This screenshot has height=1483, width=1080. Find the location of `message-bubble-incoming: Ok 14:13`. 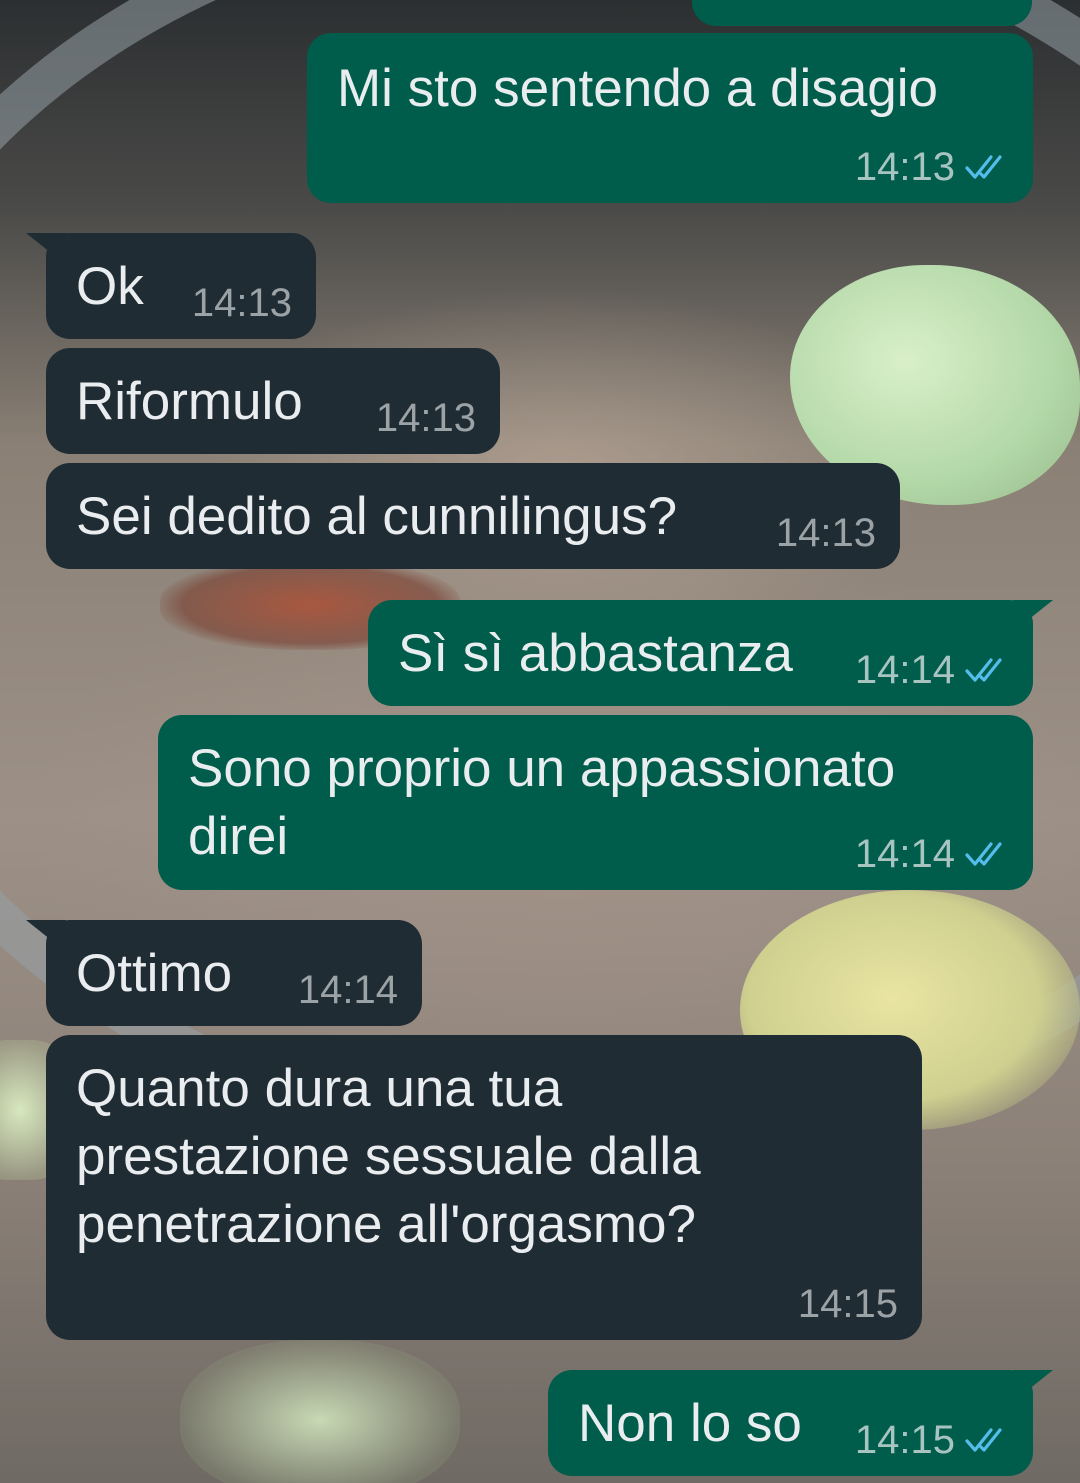

message-bubble-incoming: Ok 14:13 is located at coordinates (171, 286).